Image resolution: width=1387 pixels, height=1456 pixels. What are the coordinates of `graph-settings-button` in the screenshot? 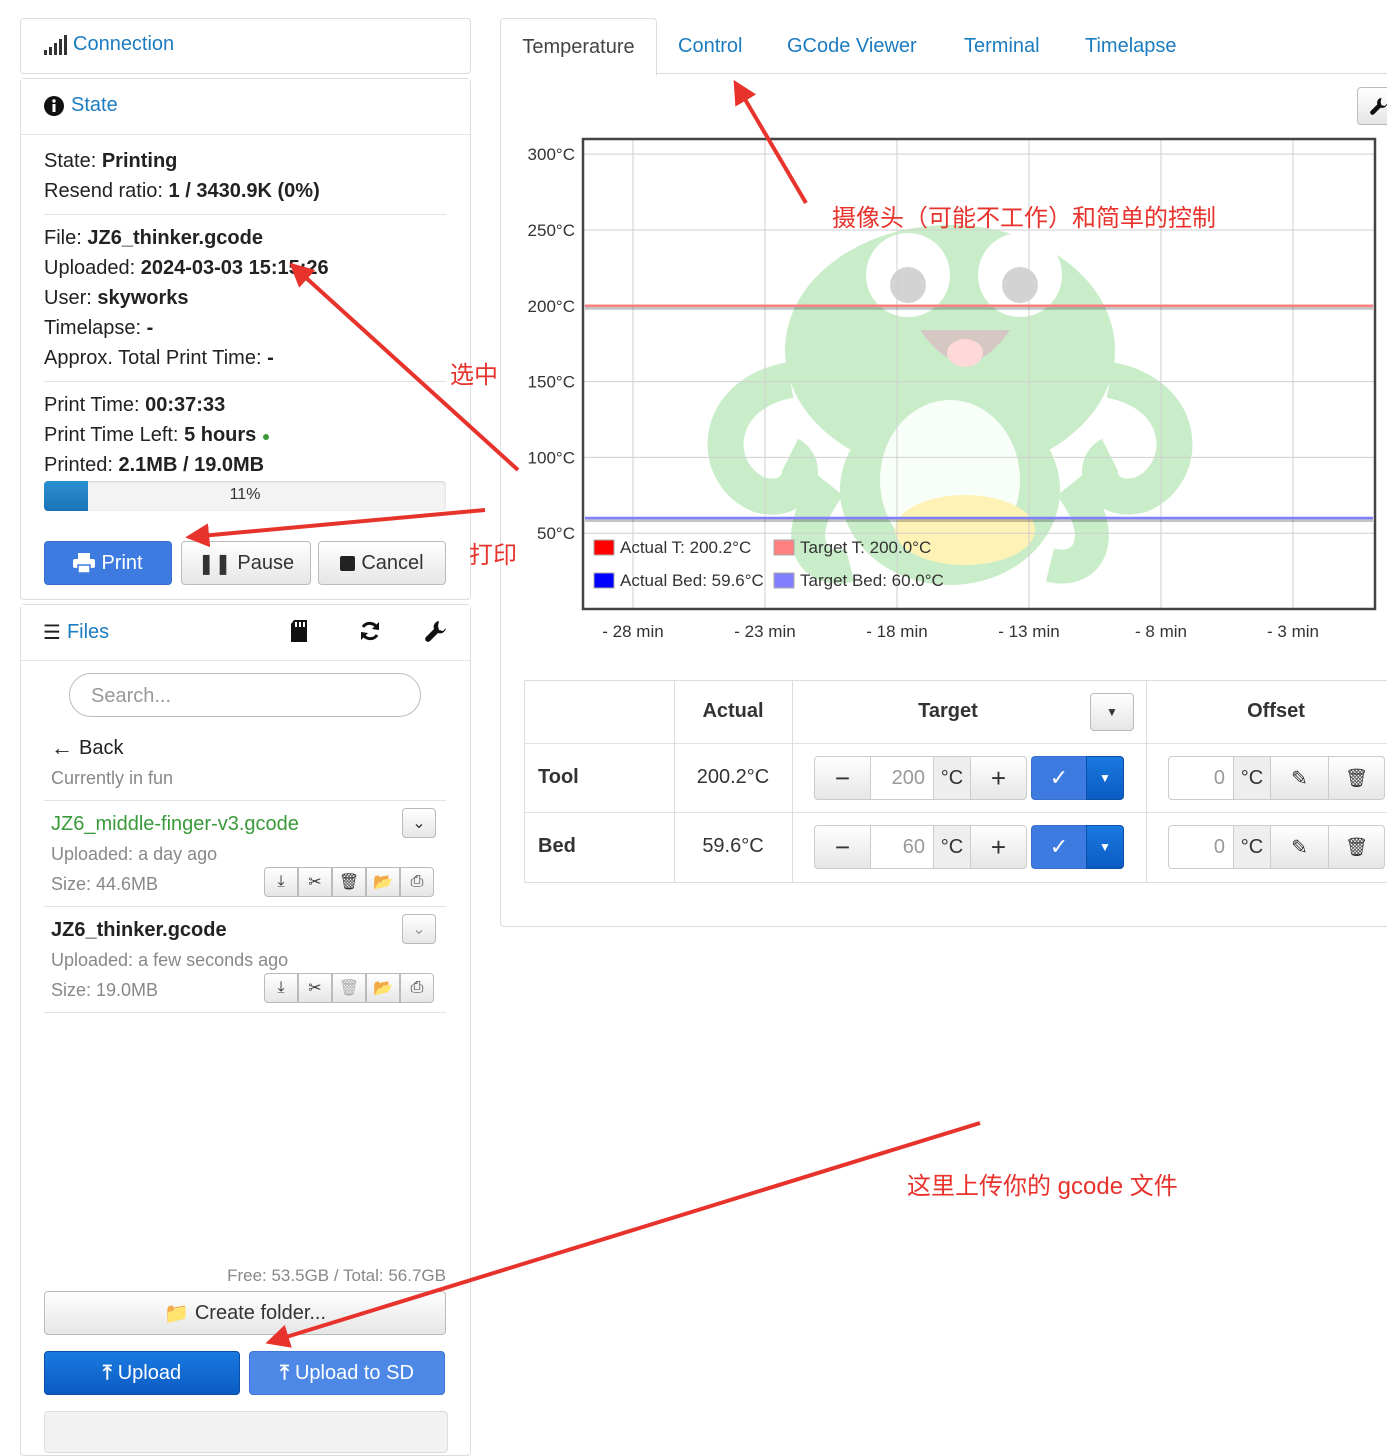 It's located at (1372, 106).